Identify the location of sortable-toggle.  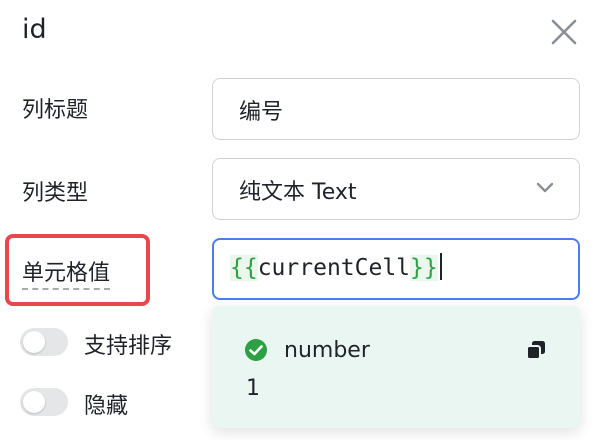
(44, 342).